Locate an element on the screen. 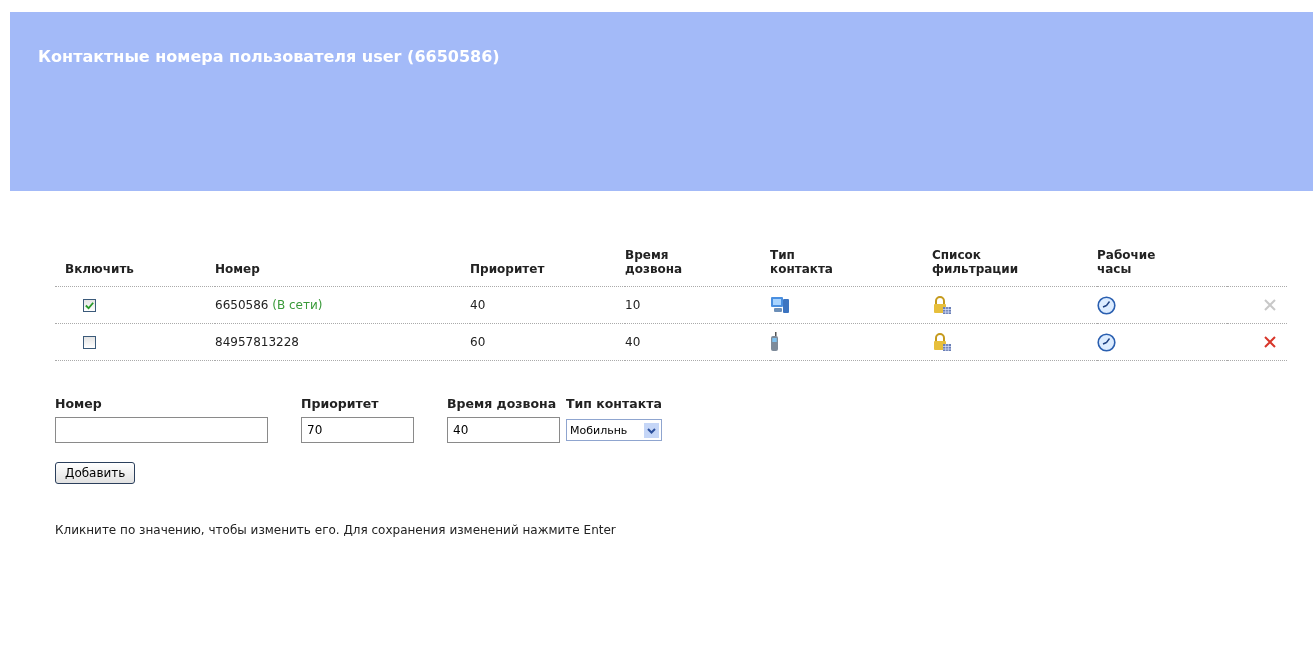 The image size is (1313, 648). page-title: Контактные номера пользователя user (6650586) is located at coordinates (269, 56).